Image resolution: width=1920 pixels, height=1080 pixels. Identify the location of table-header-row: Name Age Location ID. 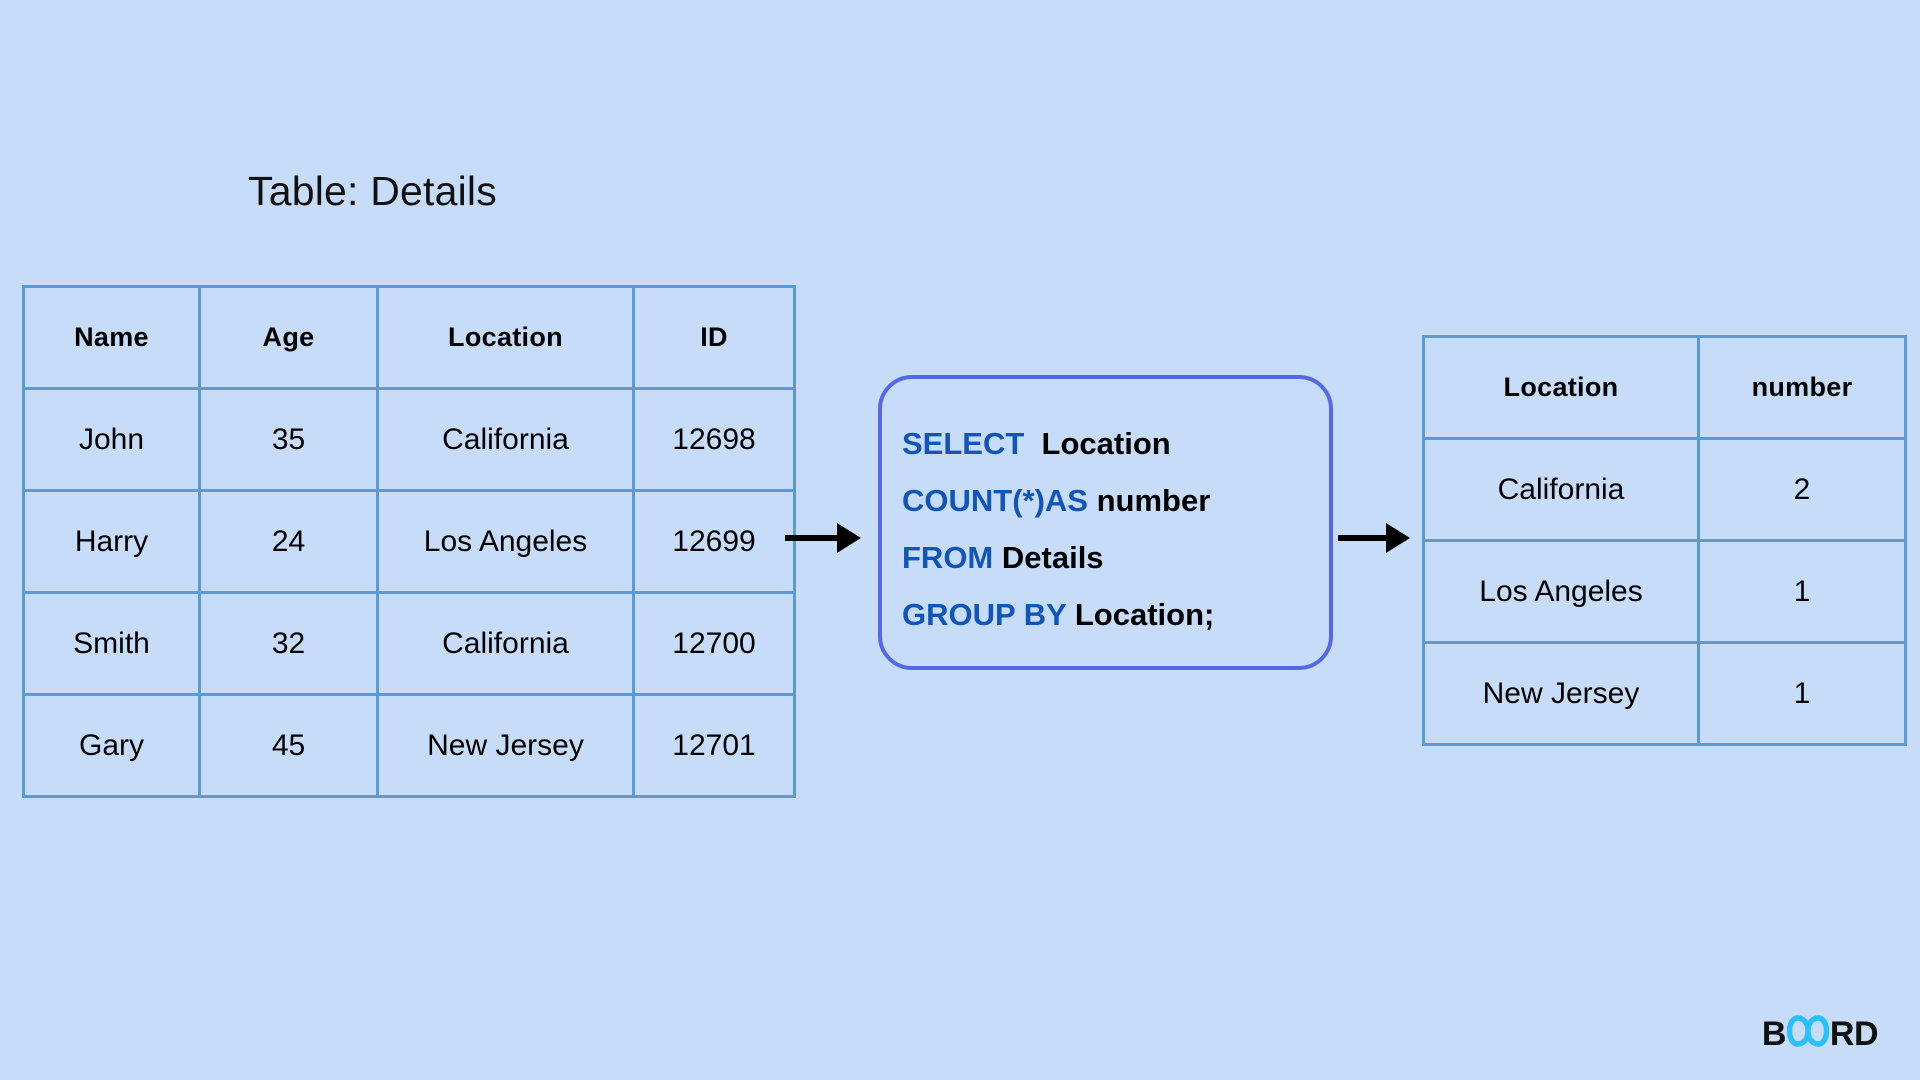
(409, 337).